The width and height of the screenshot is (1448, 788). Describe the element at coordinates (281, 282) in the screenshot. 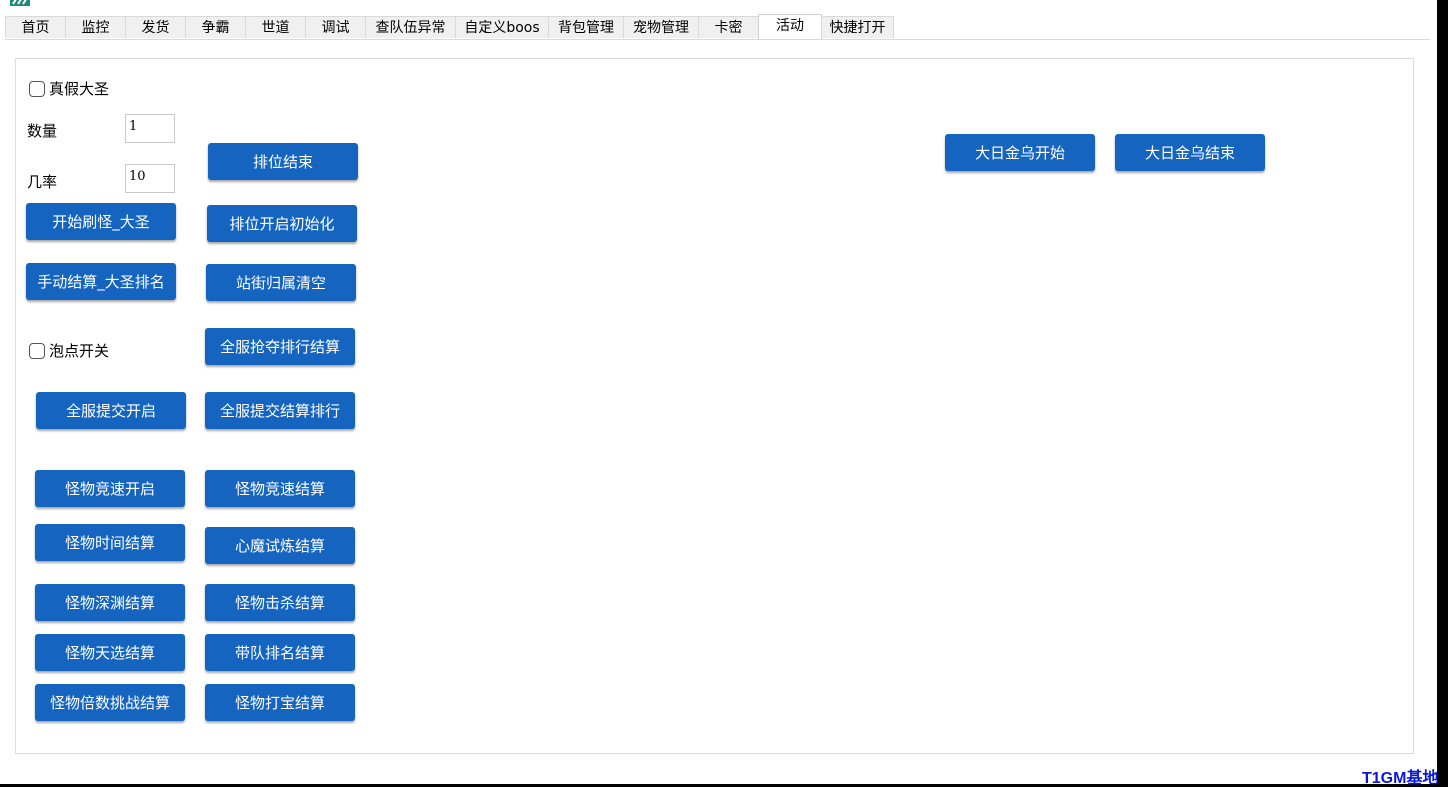

I see `clear-street-button: 站街归属清空` at that location.